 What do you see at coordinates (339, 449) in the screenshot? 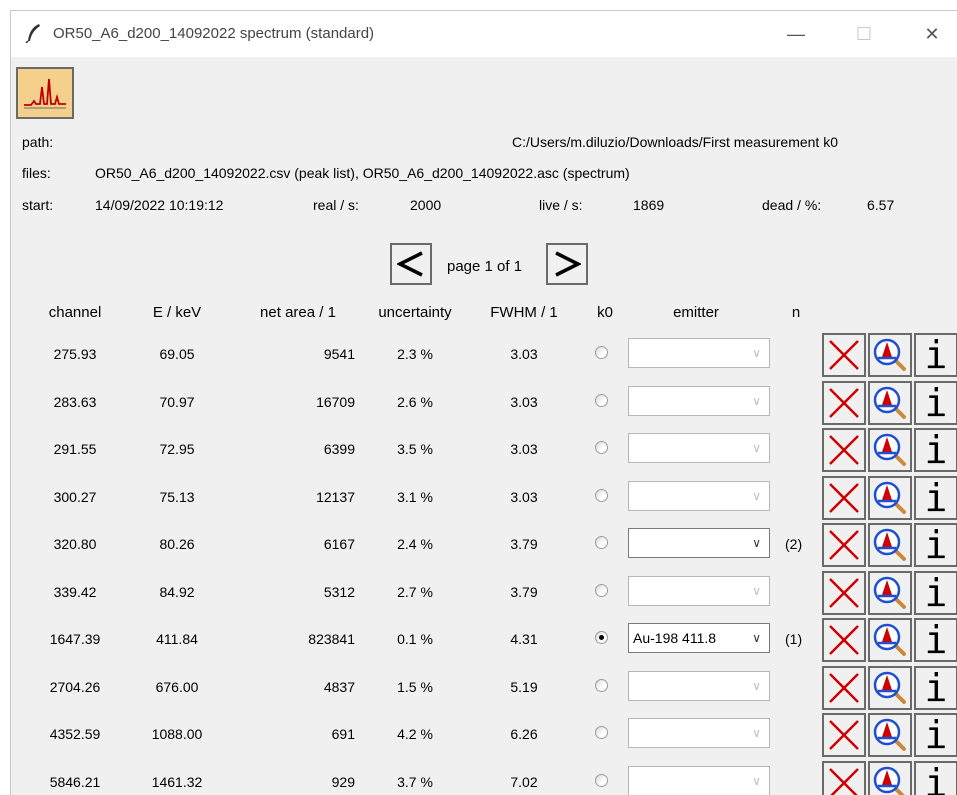
I see `net-area-cell: 6399` at bounding box center [339, 449].